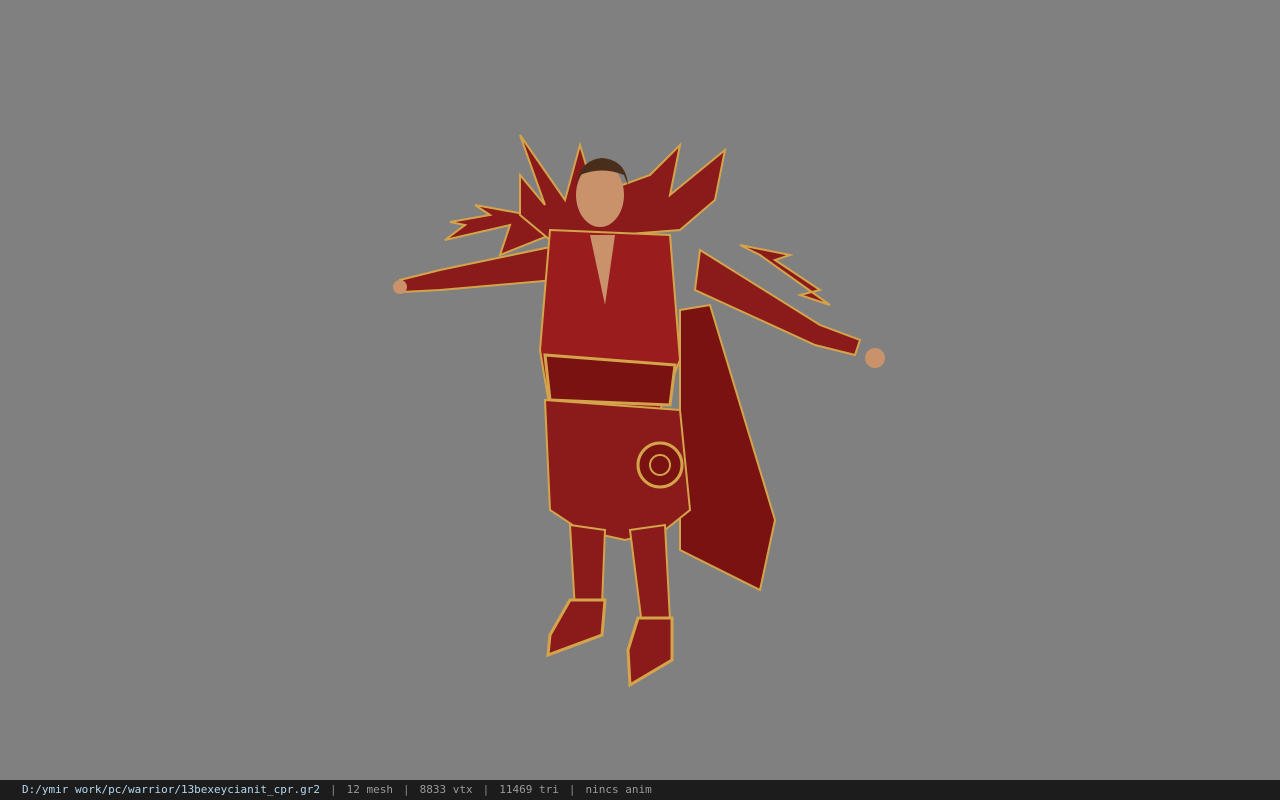 The image size is (1280, 800). Describe the element at coordinates (650, 575) in the screenshot. I see `right-leg` at that location.